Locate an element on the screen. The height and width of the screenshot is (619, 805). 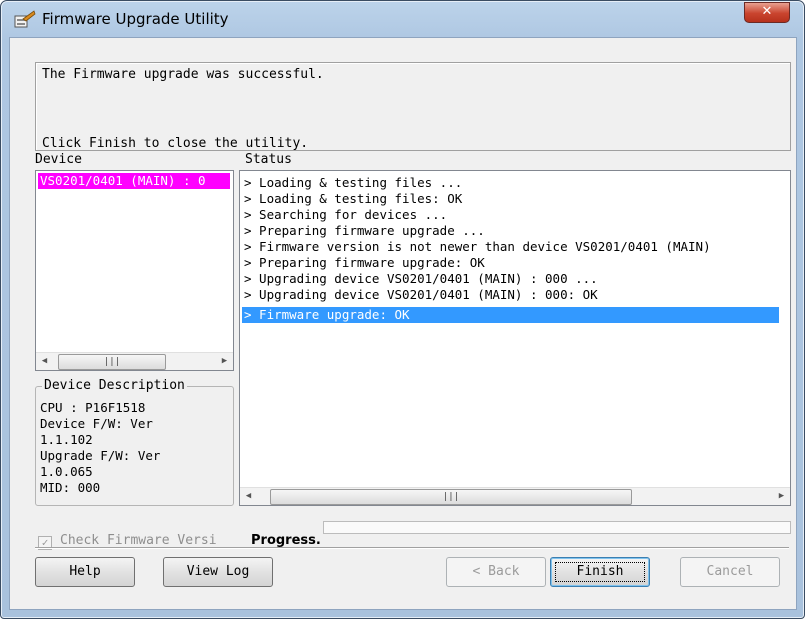
status-line-selected: > Firmware upgrade: OK is located at coordinates (510, 315).